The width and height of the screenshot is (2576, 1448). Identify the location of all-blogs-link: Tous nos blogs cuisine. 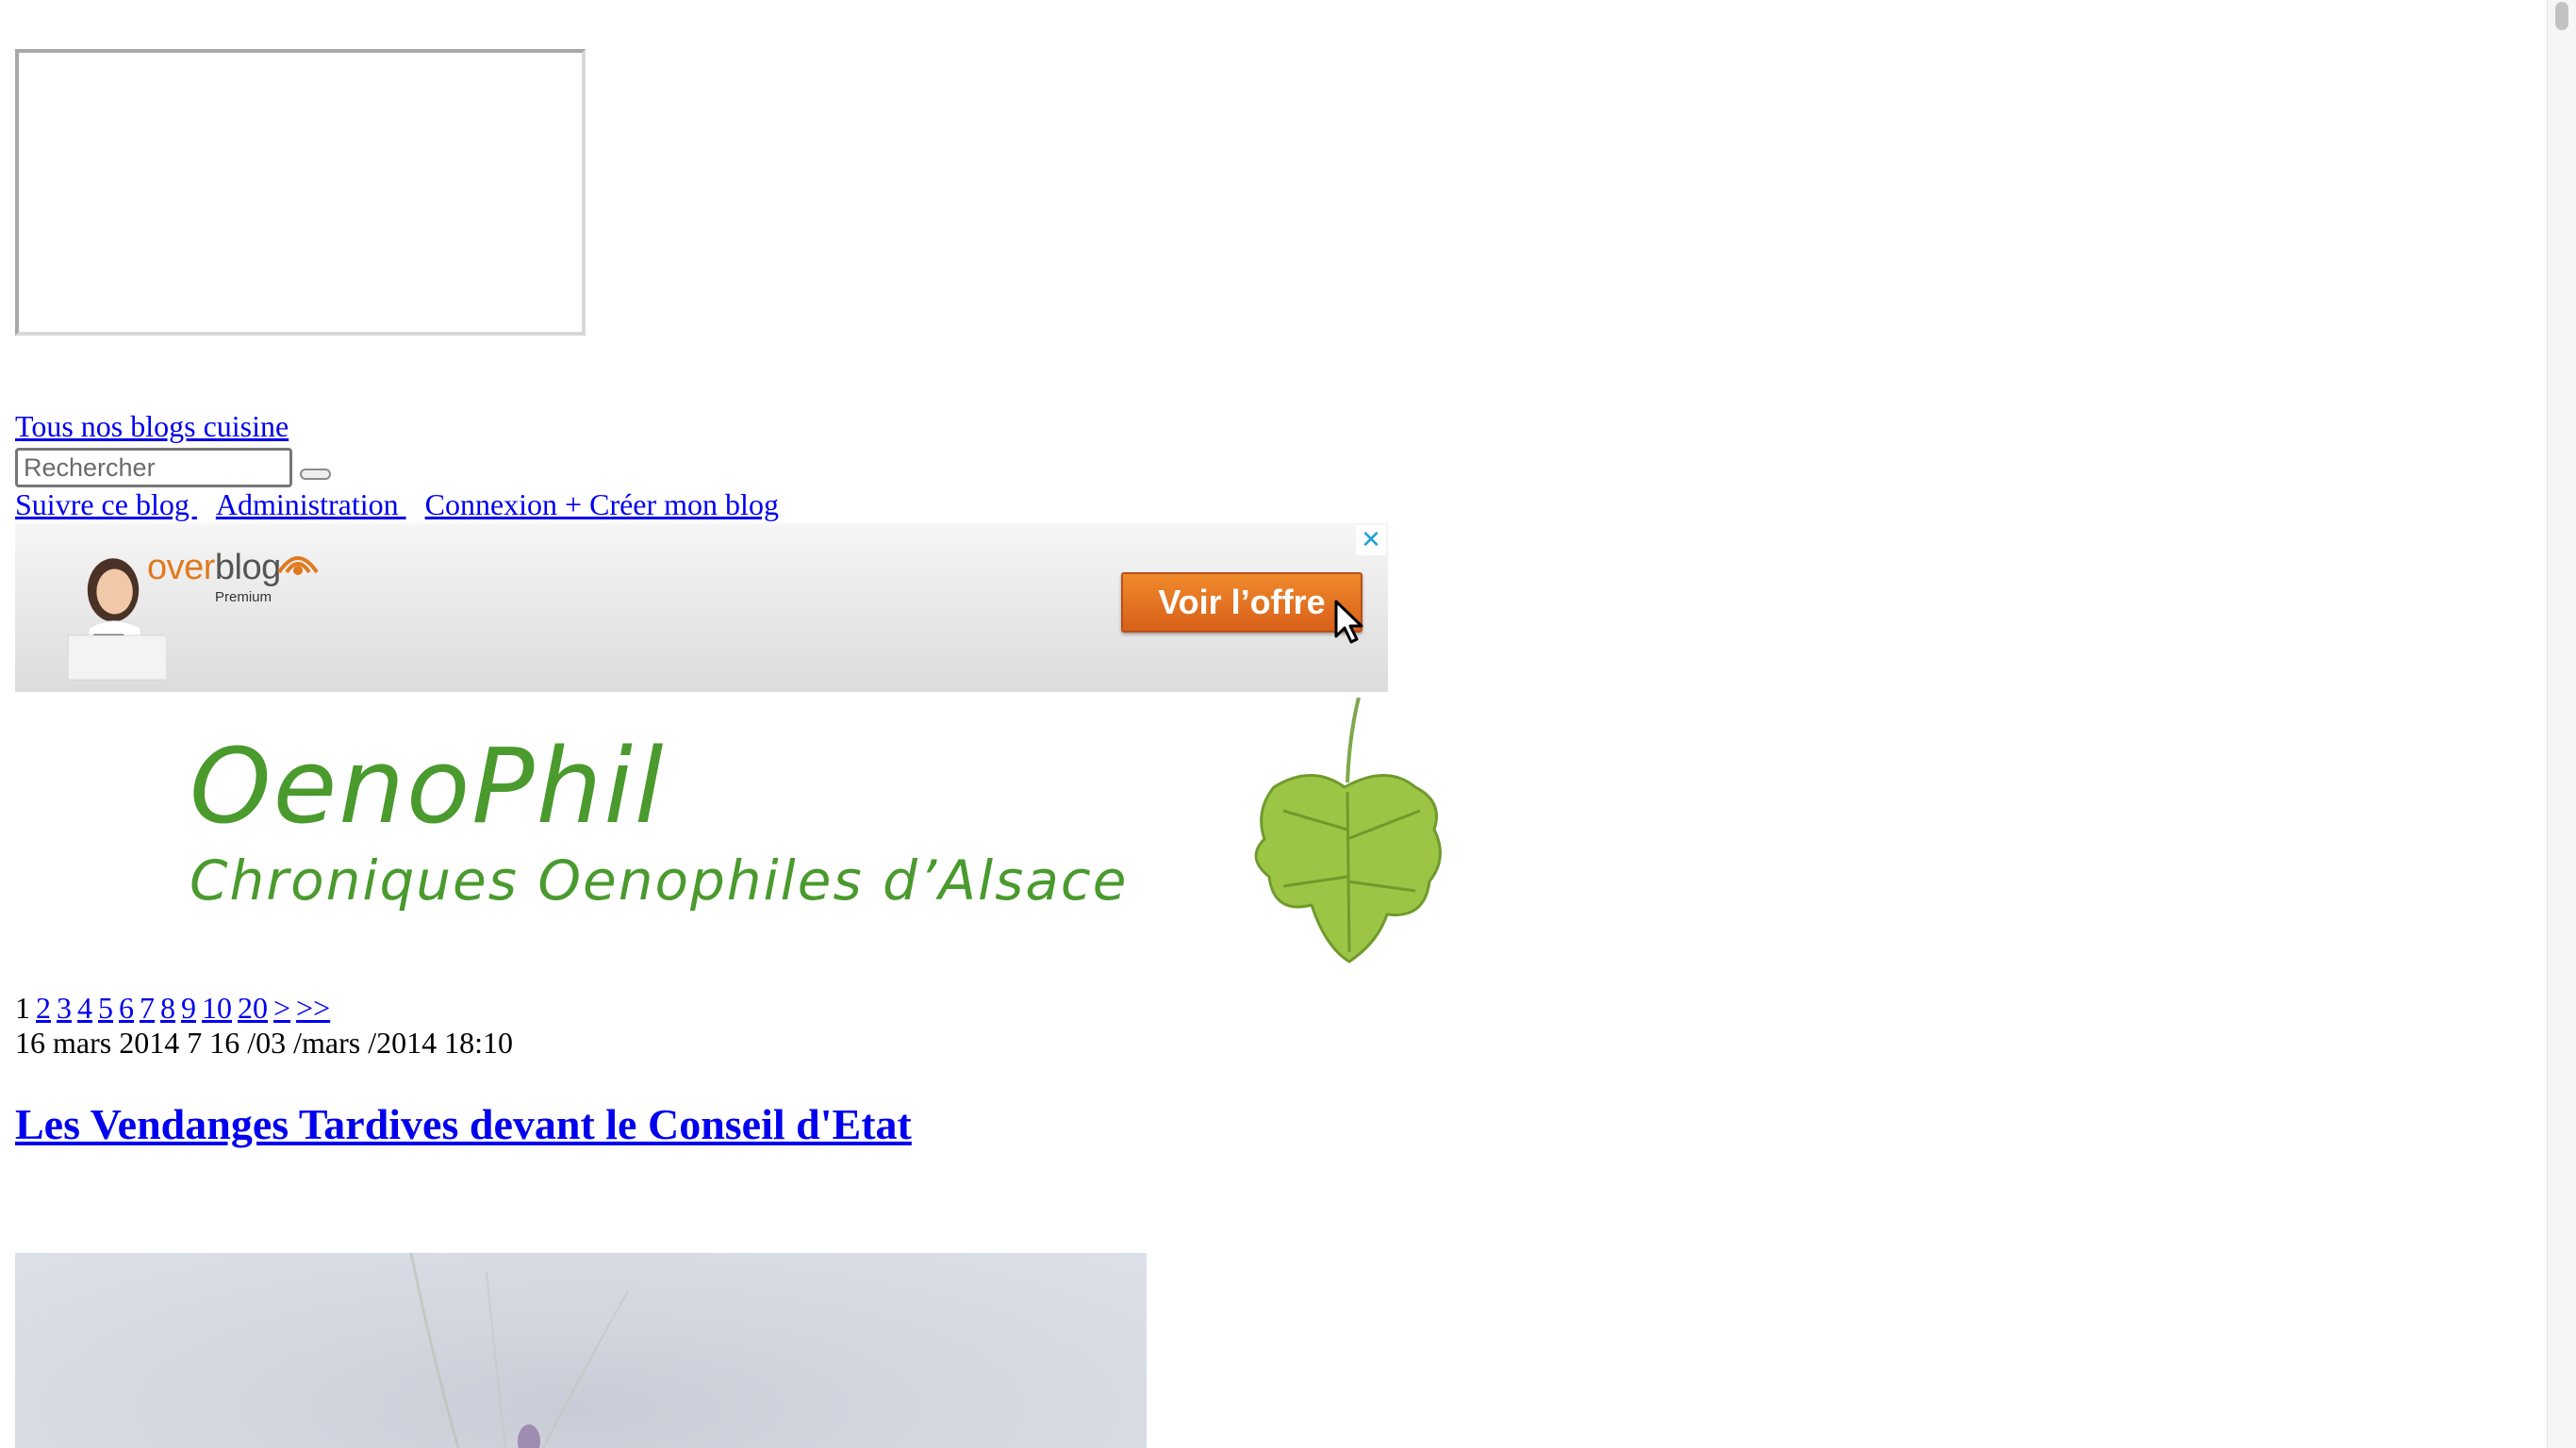
(152, 426).